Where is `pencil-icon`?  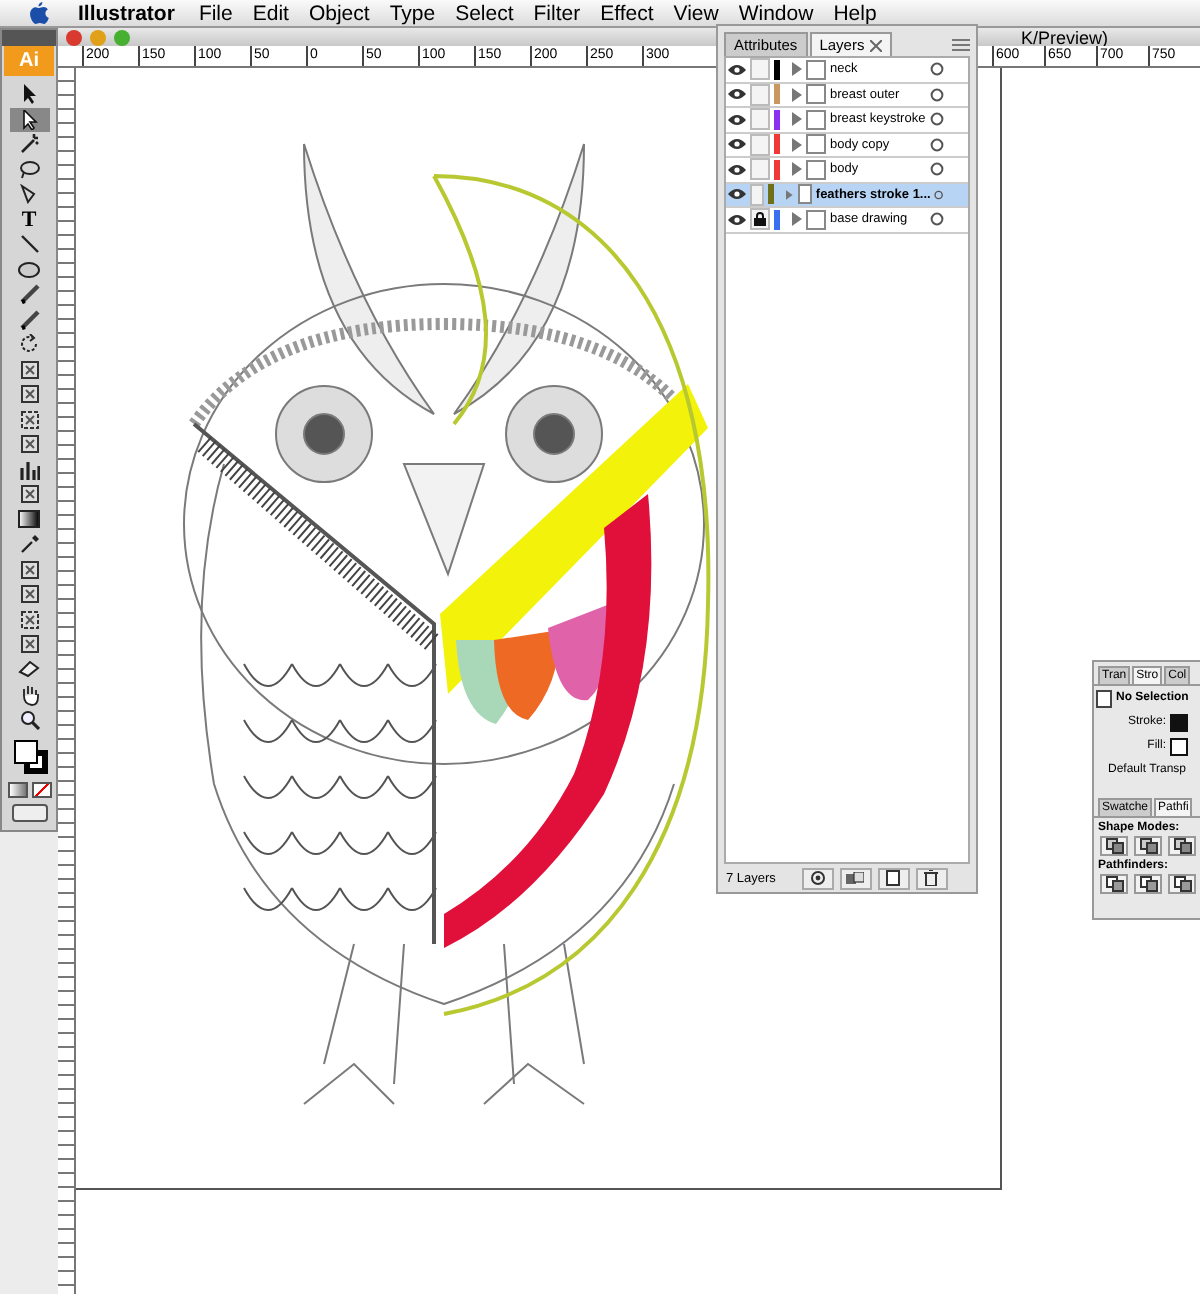
pencil-icon is located at coordinates (29, 319).